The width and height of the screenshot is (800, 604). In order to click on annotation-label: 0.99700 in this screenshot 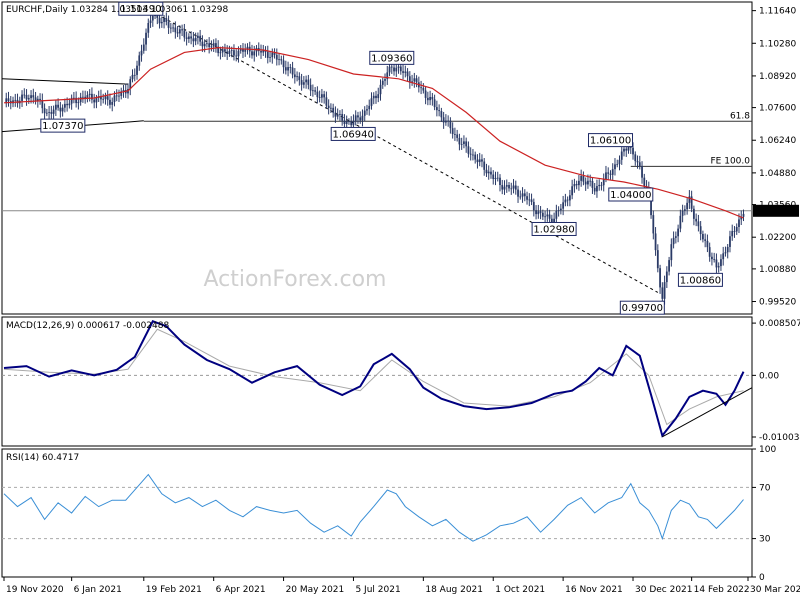, I will do `click(642, 308)`.